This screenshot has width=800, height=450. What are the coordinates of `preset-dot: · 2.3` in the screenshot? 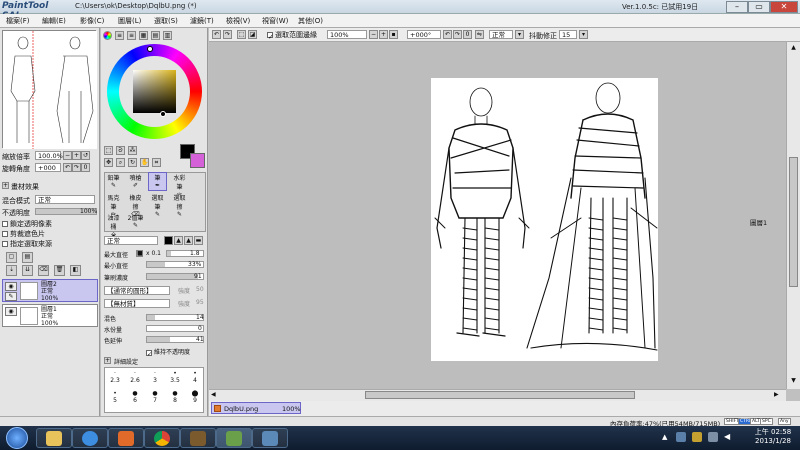 It's located at (115, 377).